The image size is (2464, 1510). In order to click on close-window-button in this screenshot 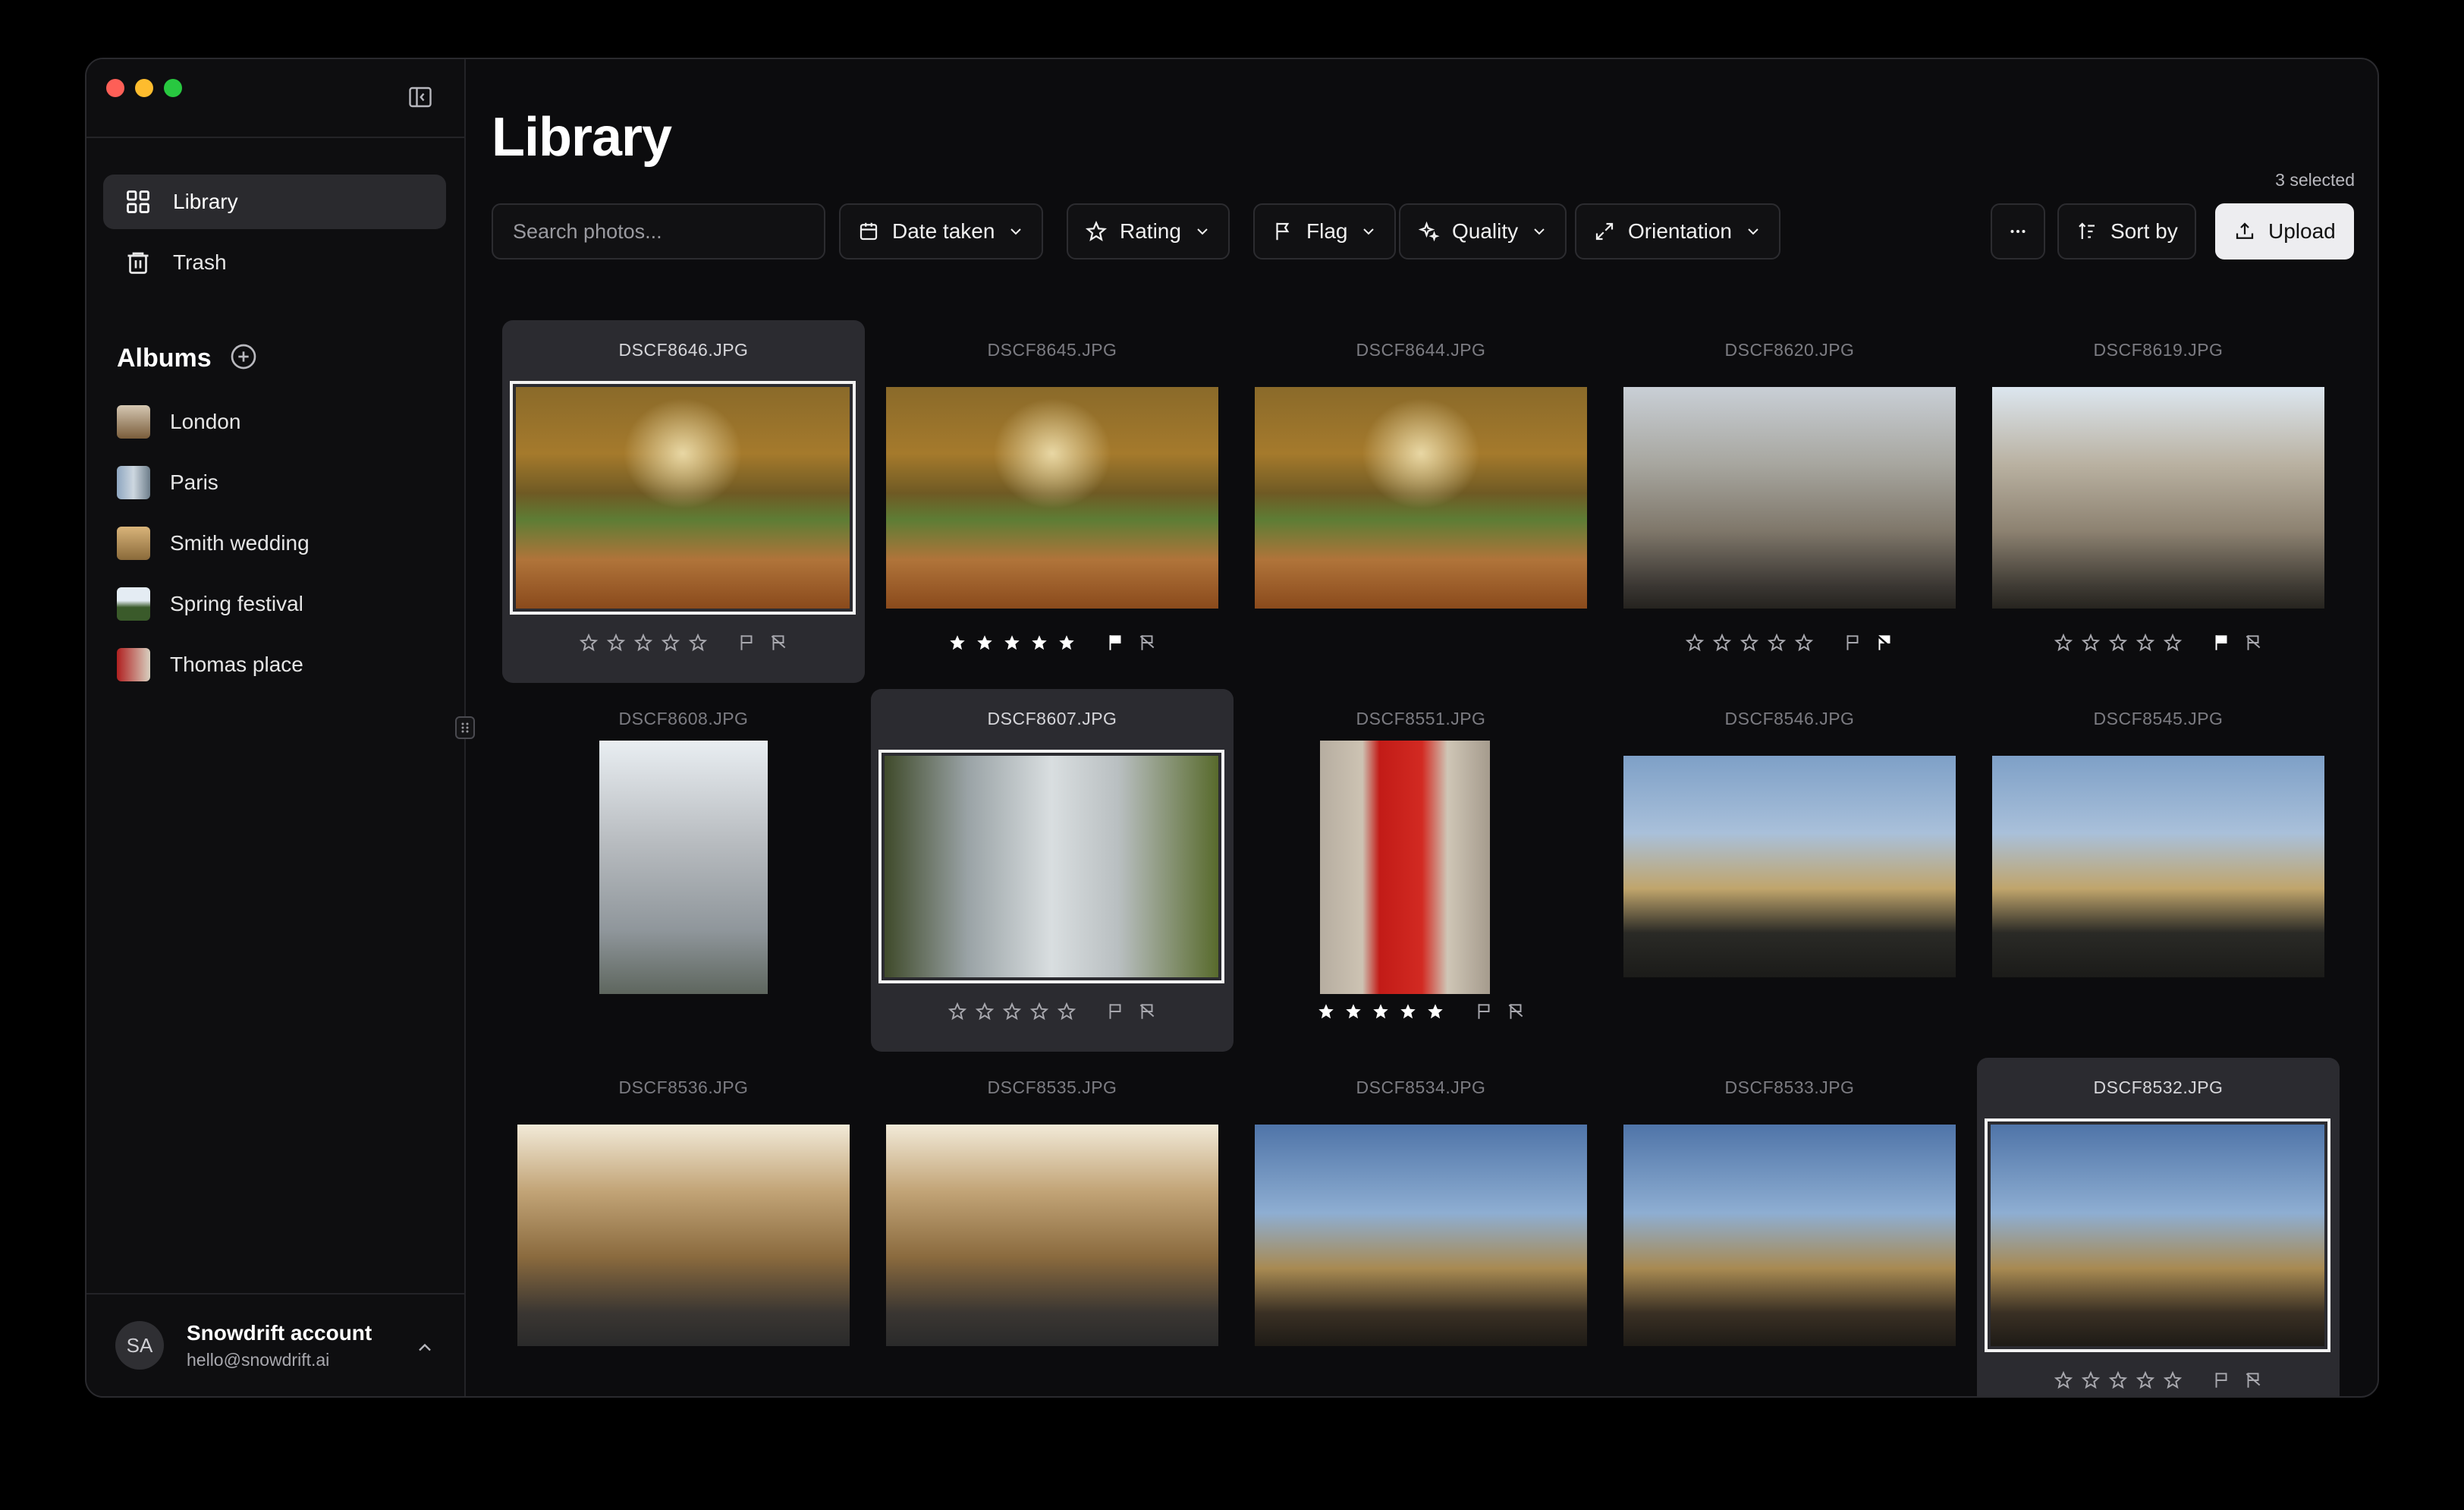, I will do `click(115, 88)`.